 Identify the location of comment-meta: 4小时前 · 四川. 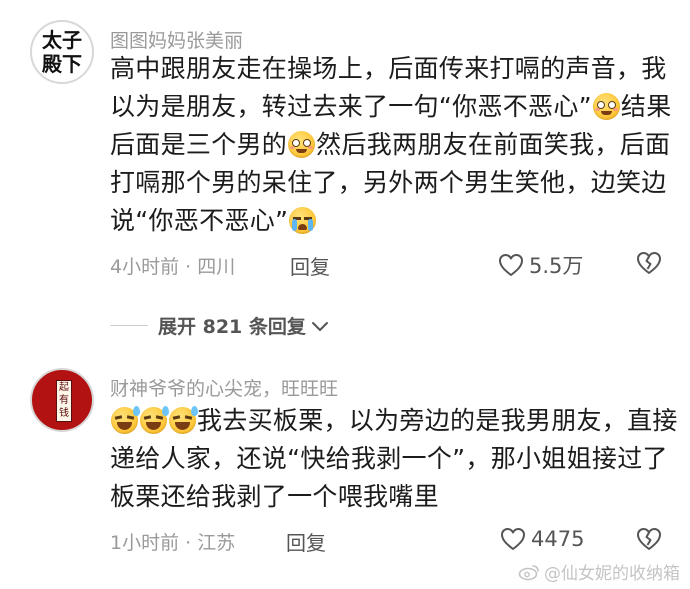
(173, 267).